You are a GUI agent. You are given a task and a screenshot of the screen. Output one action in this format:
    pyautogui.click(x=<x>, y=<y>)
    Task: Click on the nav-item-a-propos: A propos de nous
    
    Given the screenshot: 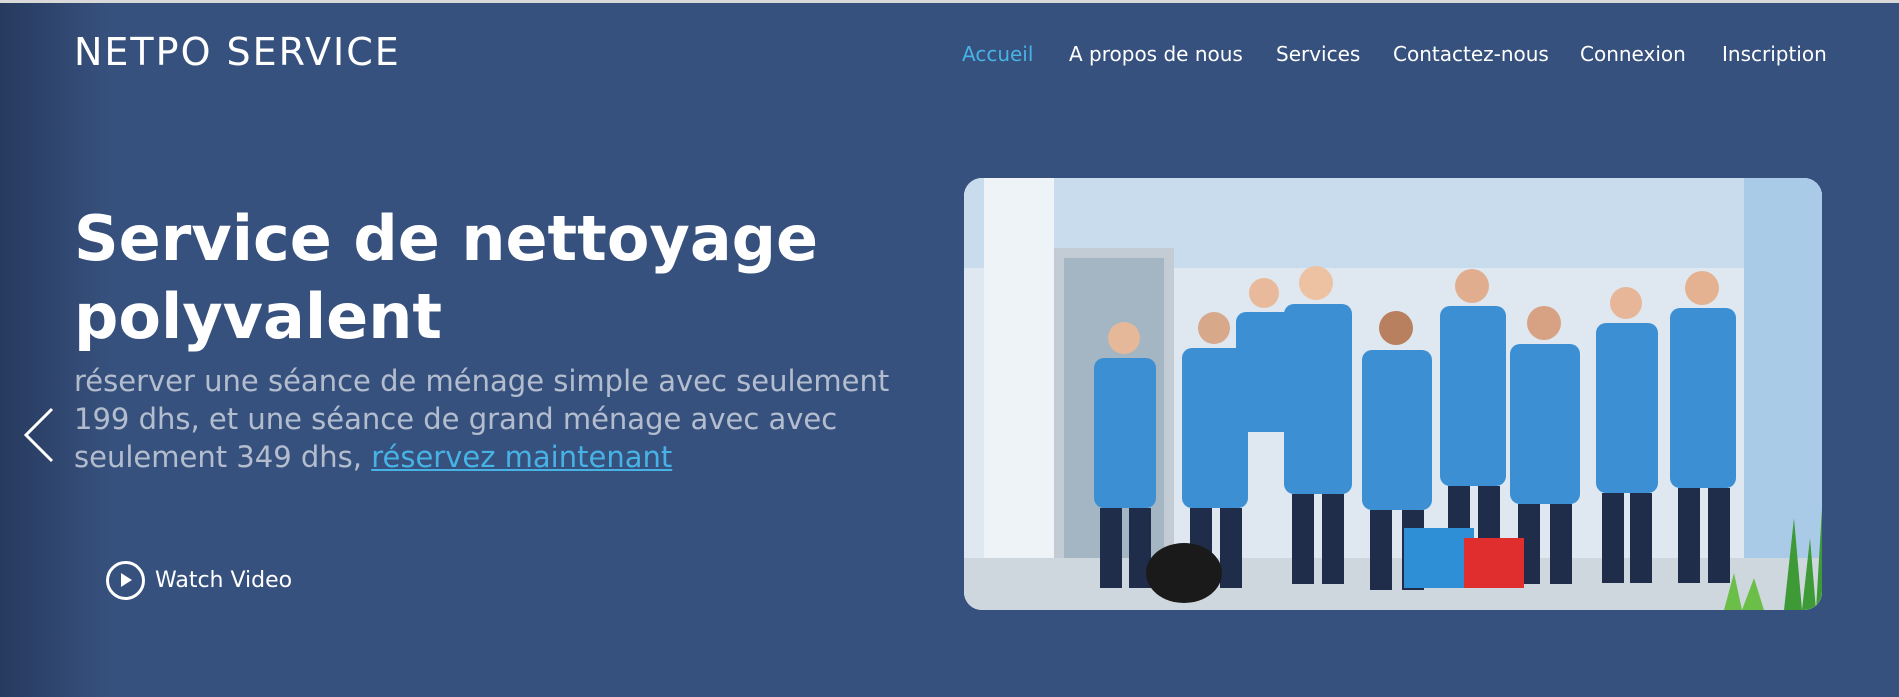 What is the action you would take?
    pyautogui.click(x=1156, y=54)
    